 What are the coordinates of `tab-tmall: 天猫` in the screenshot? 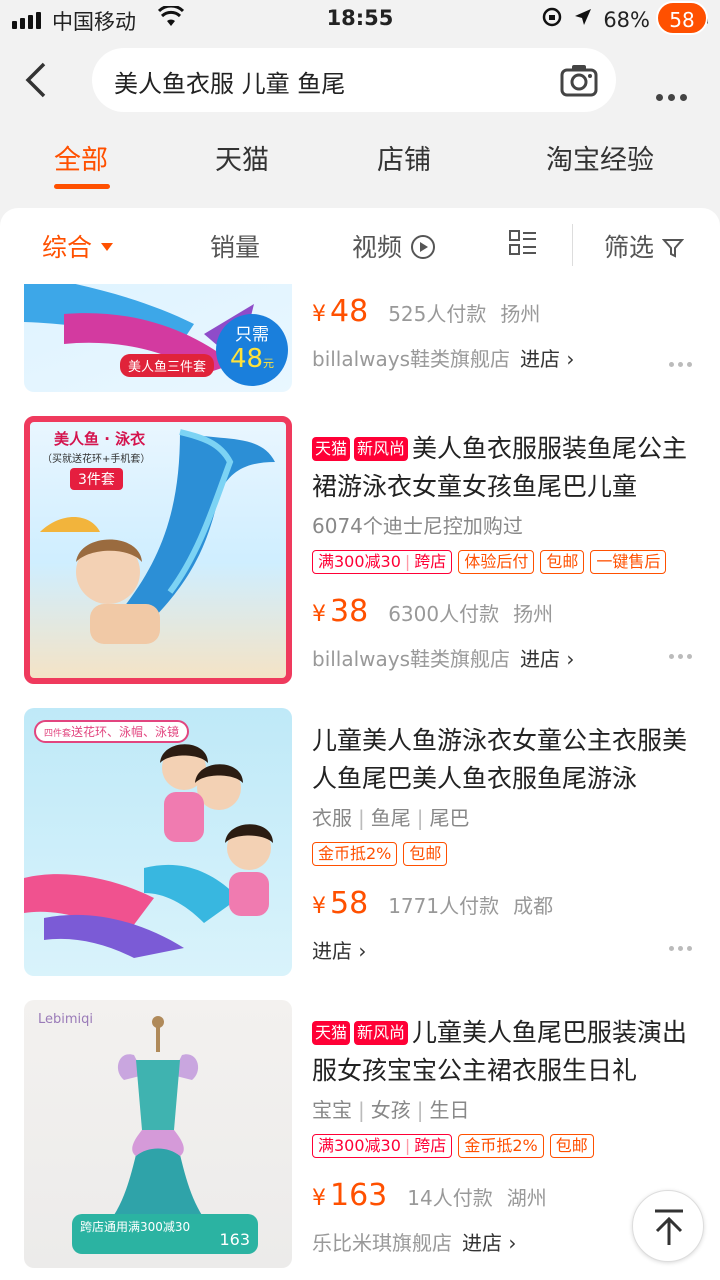 It's located at (242, 157).